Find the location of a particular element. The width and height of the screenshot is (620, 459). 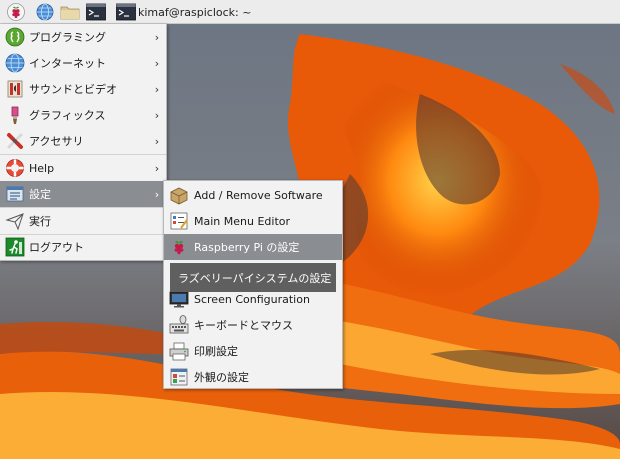

menu-item-help: Help › is located at coordinates (83, 168).